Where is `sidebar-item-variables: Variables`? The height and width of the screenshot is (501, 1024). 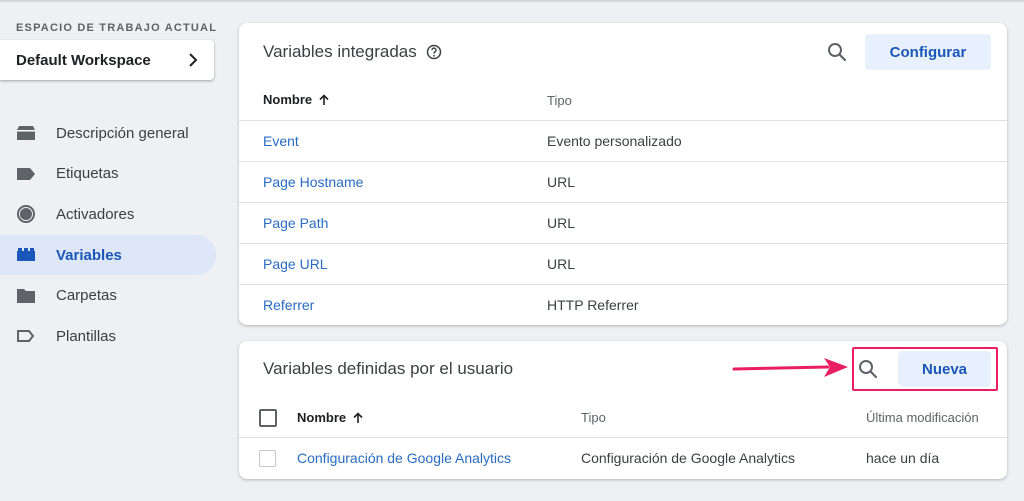 sidebar-item-variables: Variables is located at coordinates (108, 255).